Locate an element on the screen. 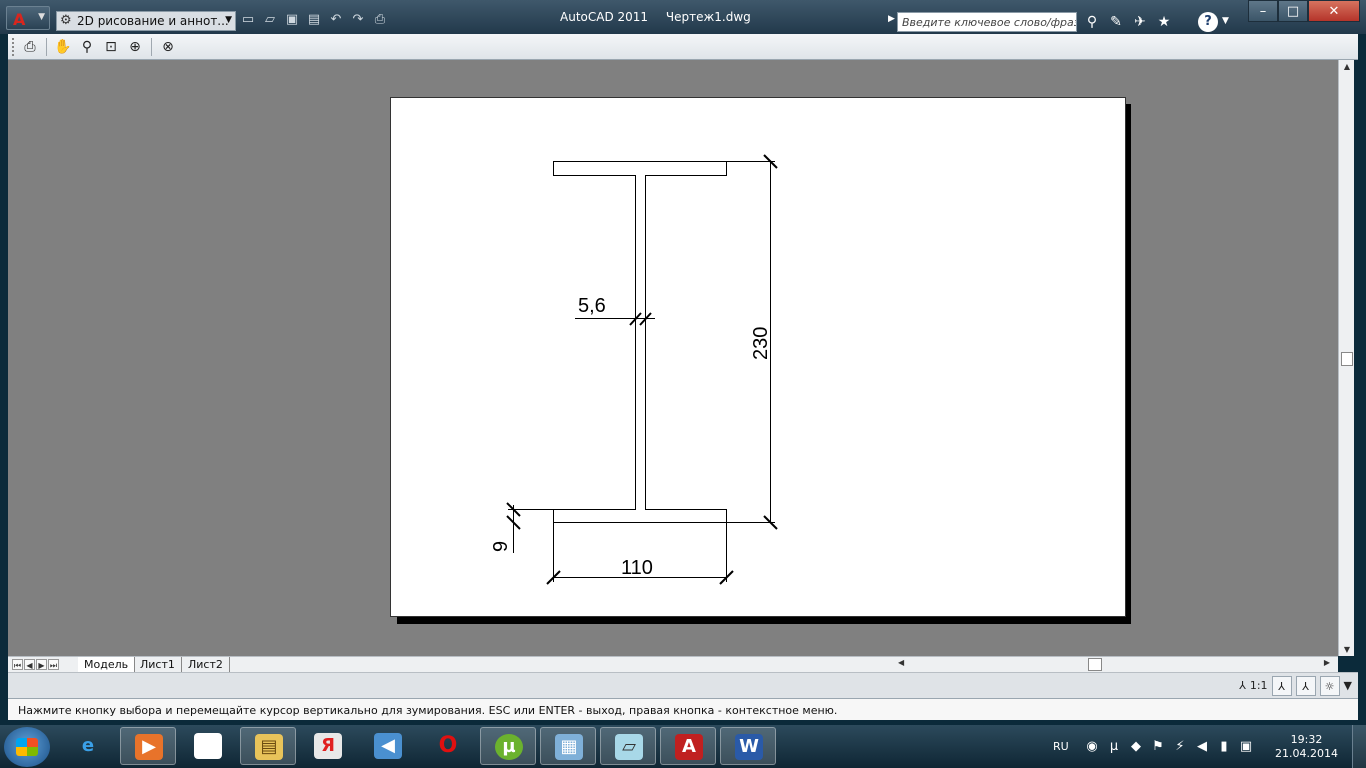 This screenshot has height=768, width=1366. scroll-left-icon: ◀ is located at coordinates (901, 662).